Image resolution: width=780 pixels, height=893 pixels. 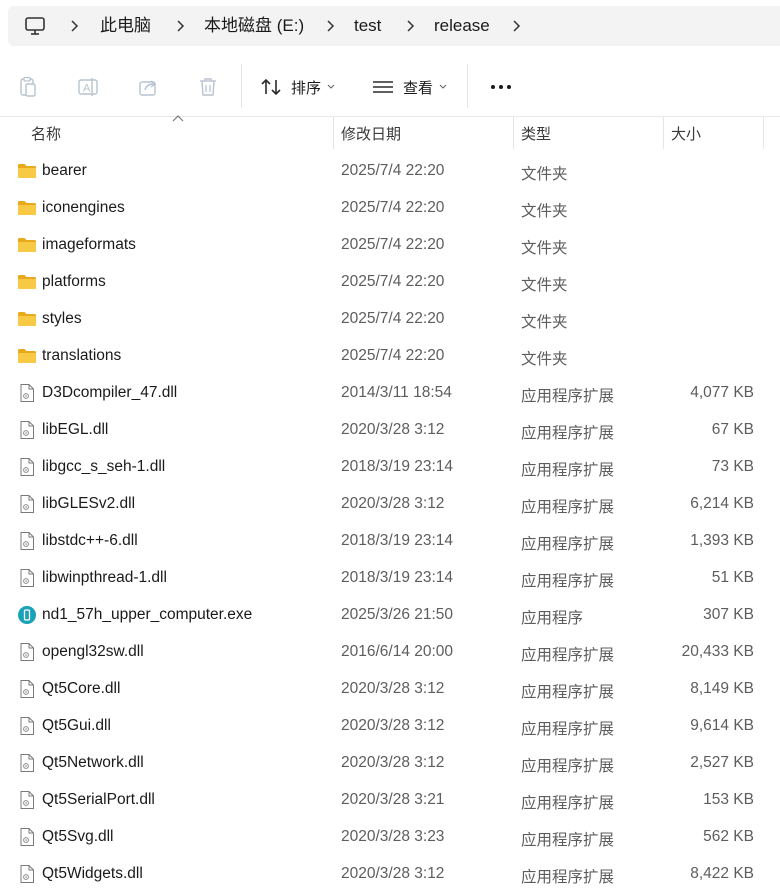 What do you see at coordinates (92, 874) in the screenshot?
I see `file-name: Qt5Widgets.dll` at bounding box center [92, 874].